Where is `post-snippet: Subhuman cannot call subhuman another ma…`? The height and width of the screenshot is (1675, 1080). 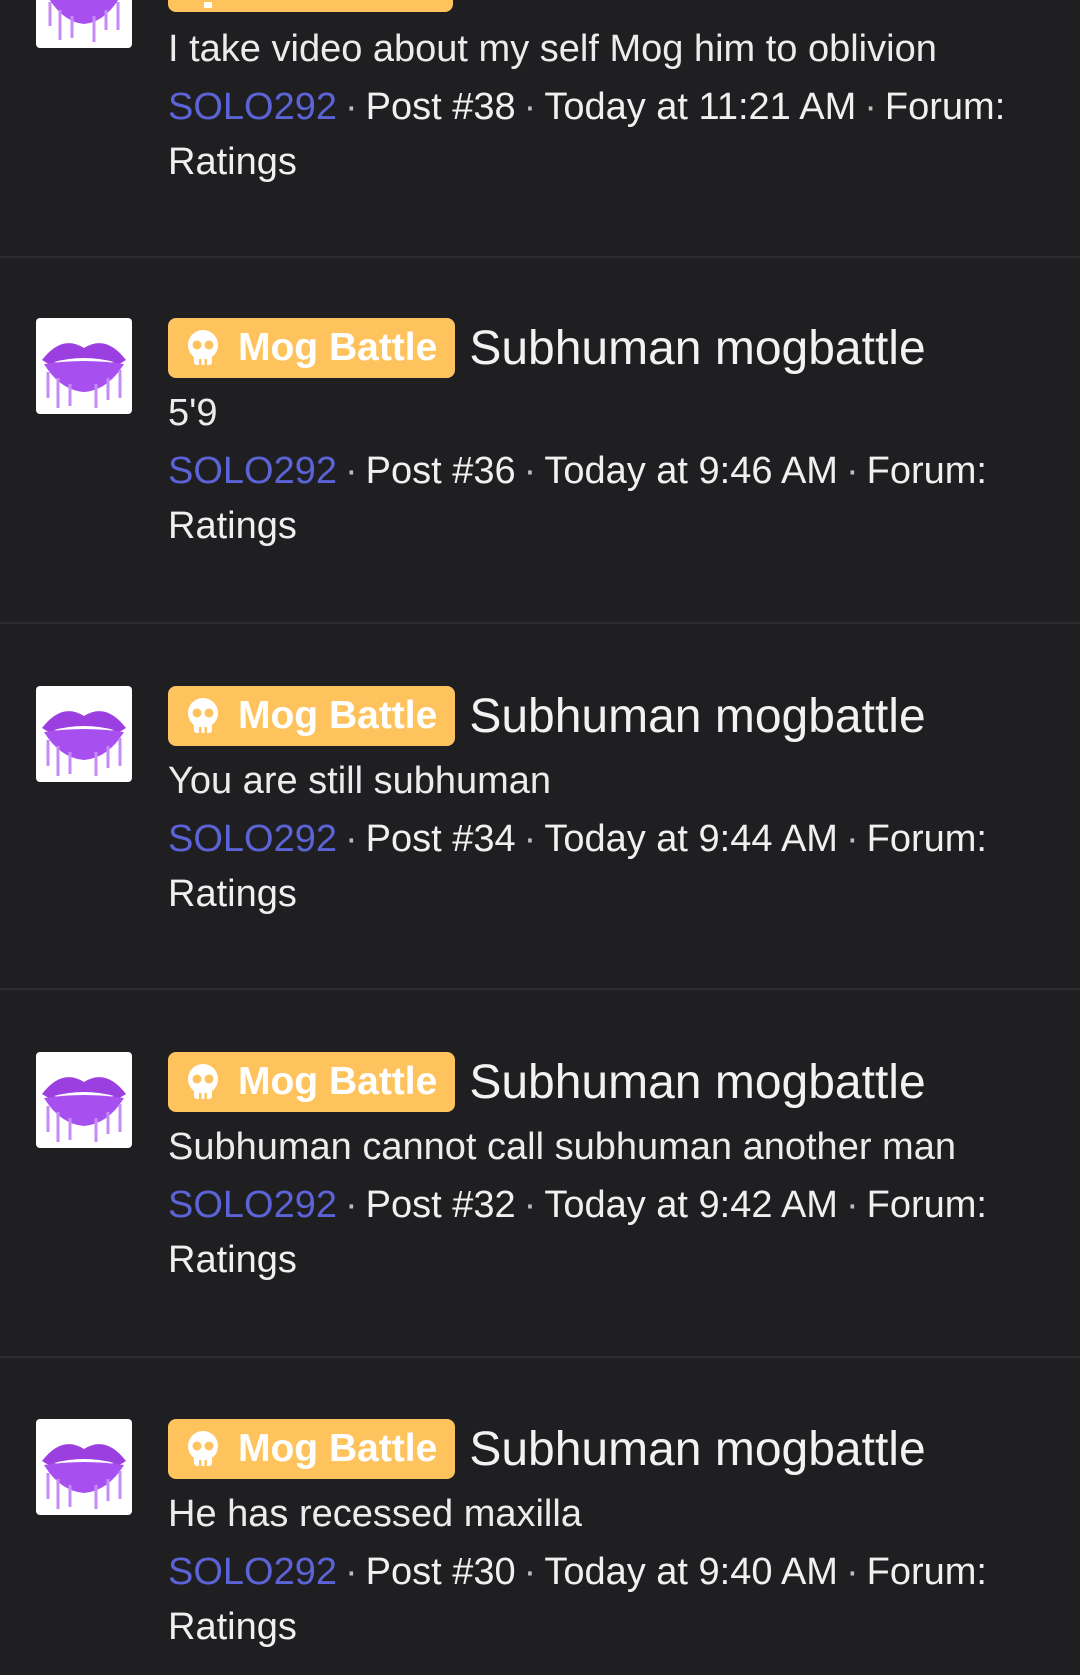
post-snippet: Subhuman cannot call subhuman another ma… is located at coordinates (562, 1147).